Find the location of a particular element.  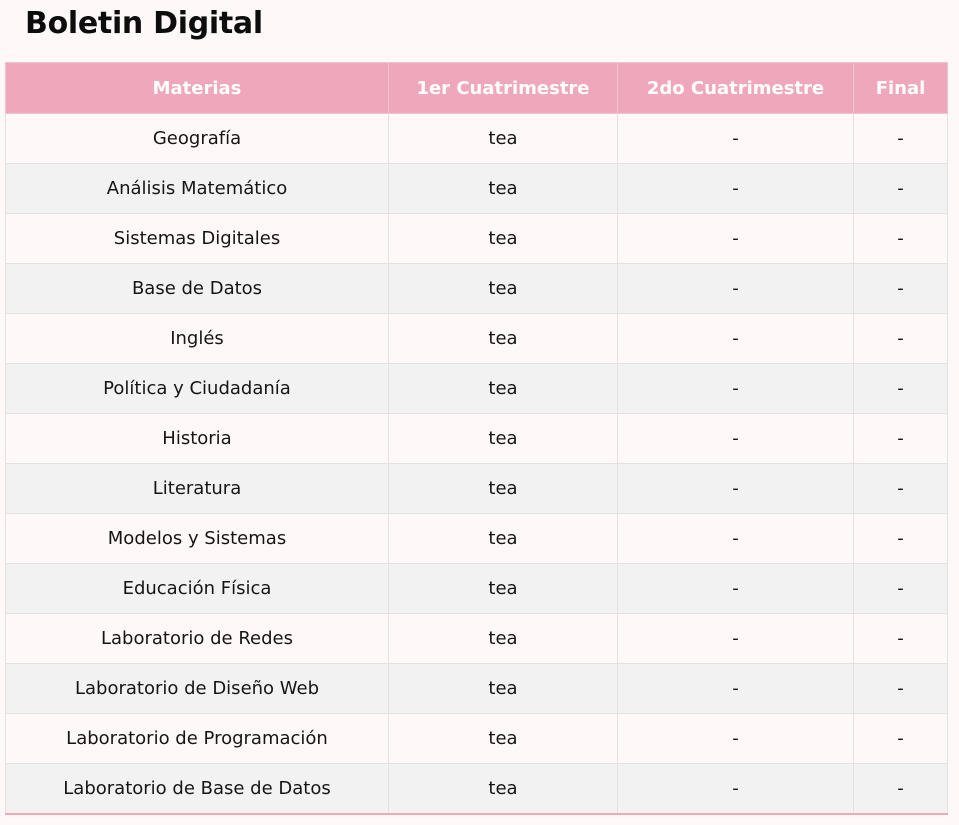

subject-cell: Educación Física is located at coordinates (197, 588).